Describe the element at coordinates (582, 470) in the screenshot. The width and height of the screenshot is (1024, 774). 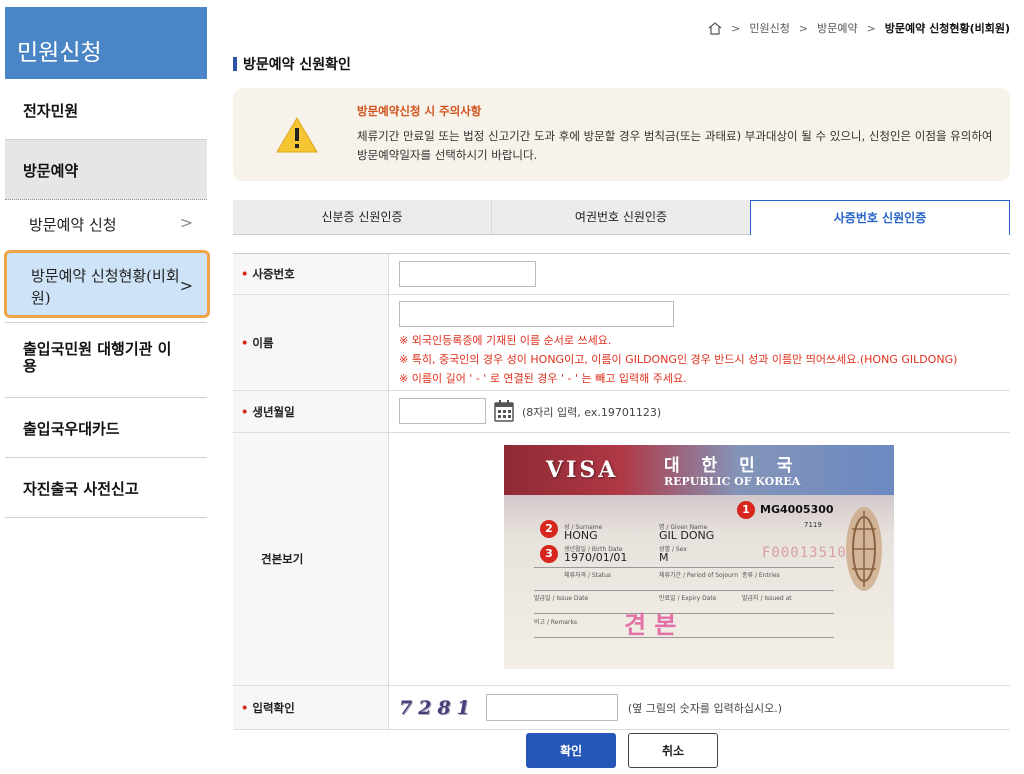
I see `visa-word: VISA` at that location.